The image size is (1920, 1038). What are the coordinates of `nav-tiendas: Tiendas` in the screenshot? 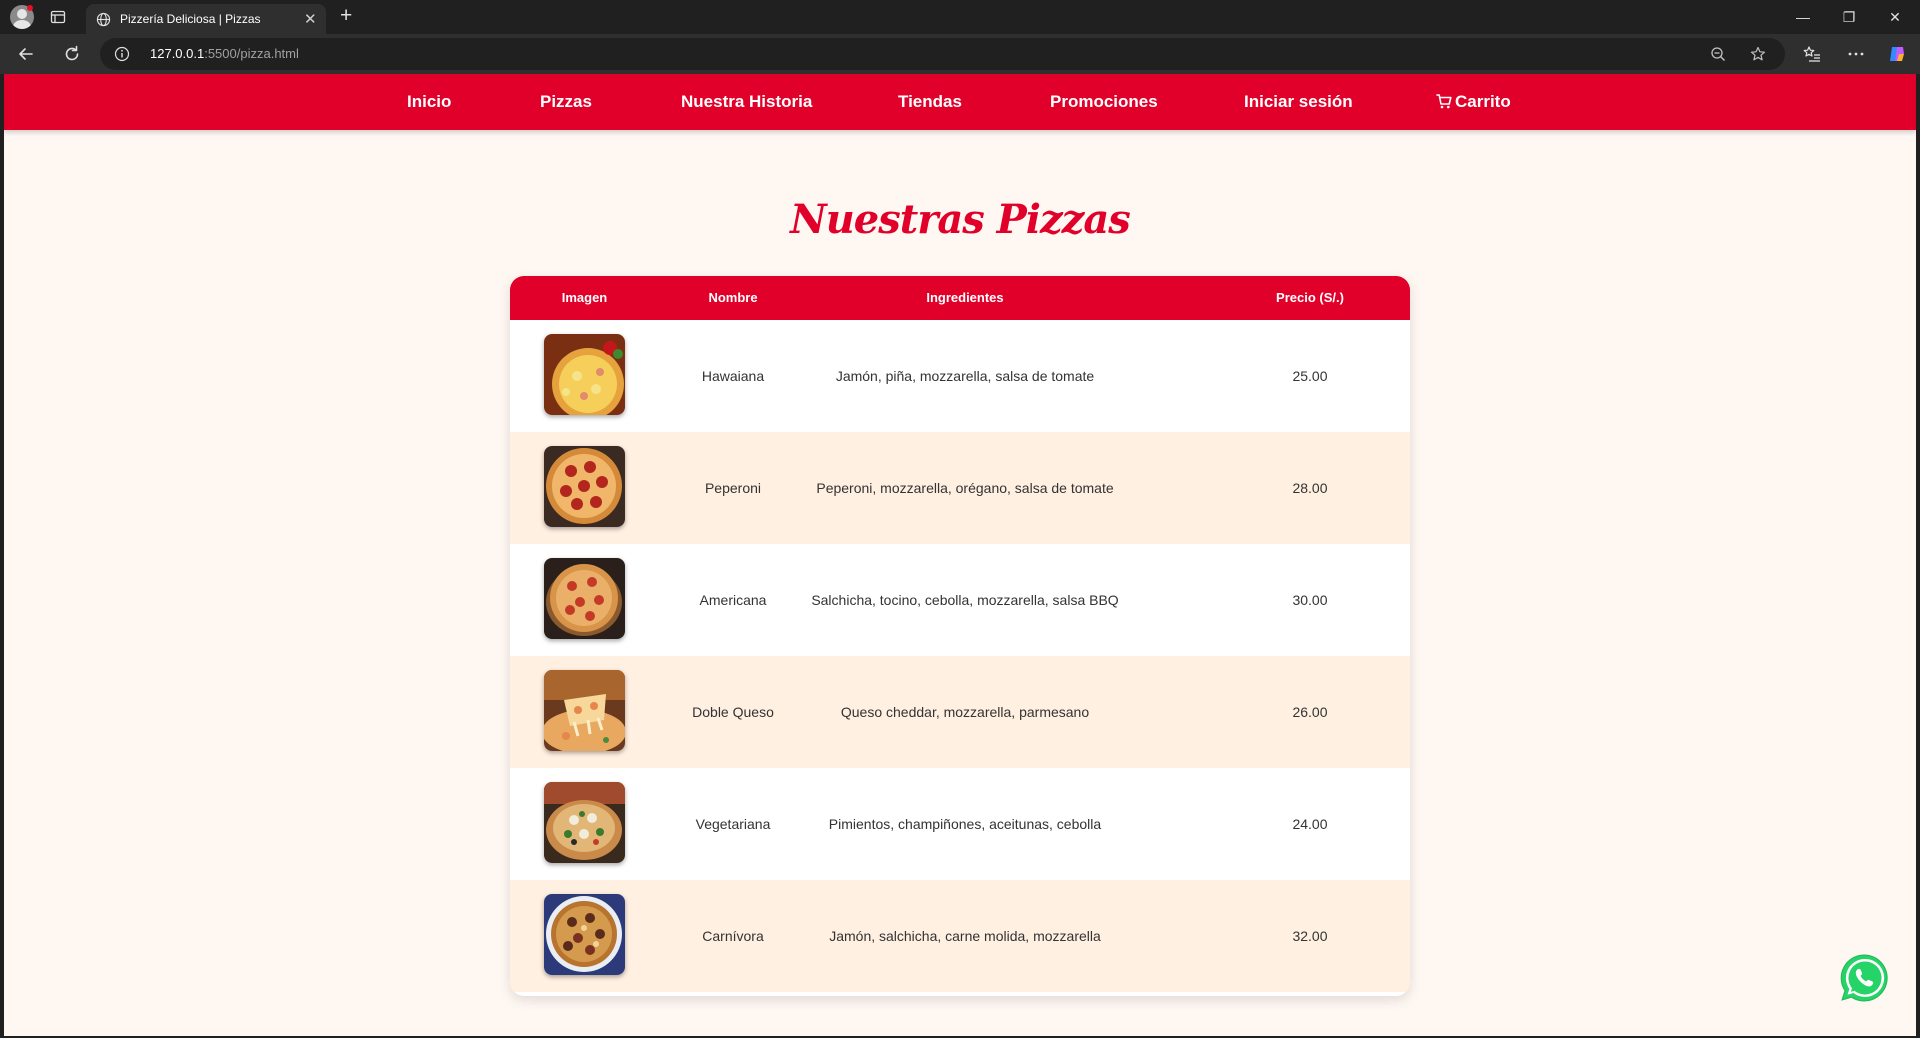 It's located at (930, 102).